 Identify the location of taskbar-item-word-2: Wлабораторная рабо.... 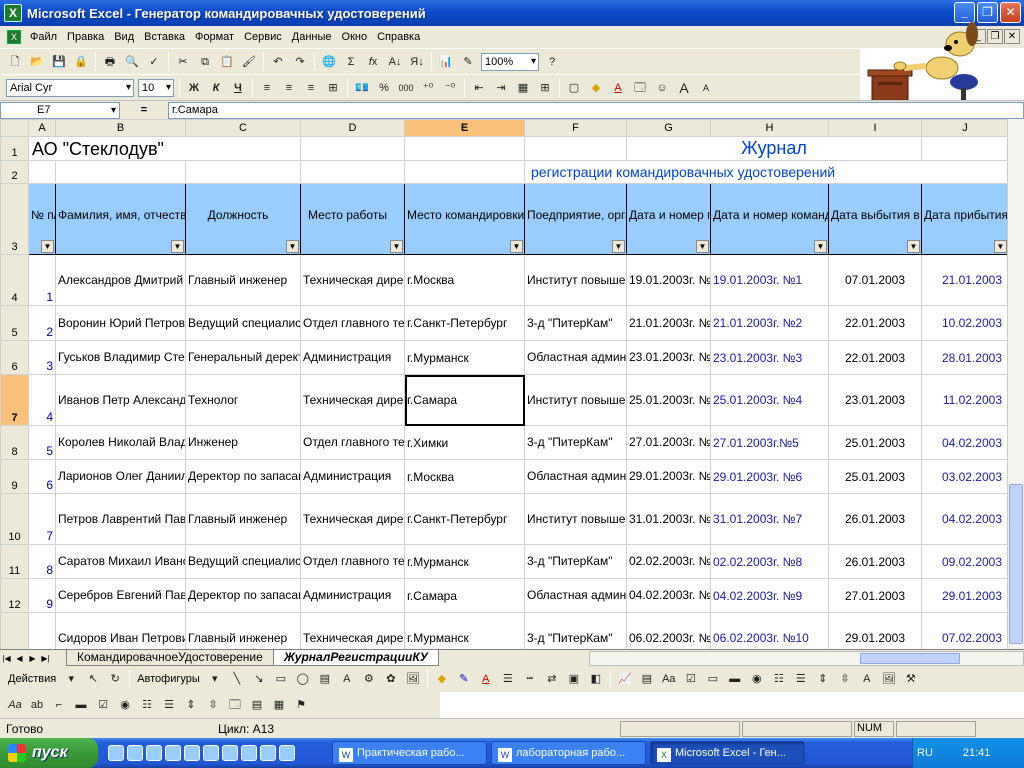
(568, 753).